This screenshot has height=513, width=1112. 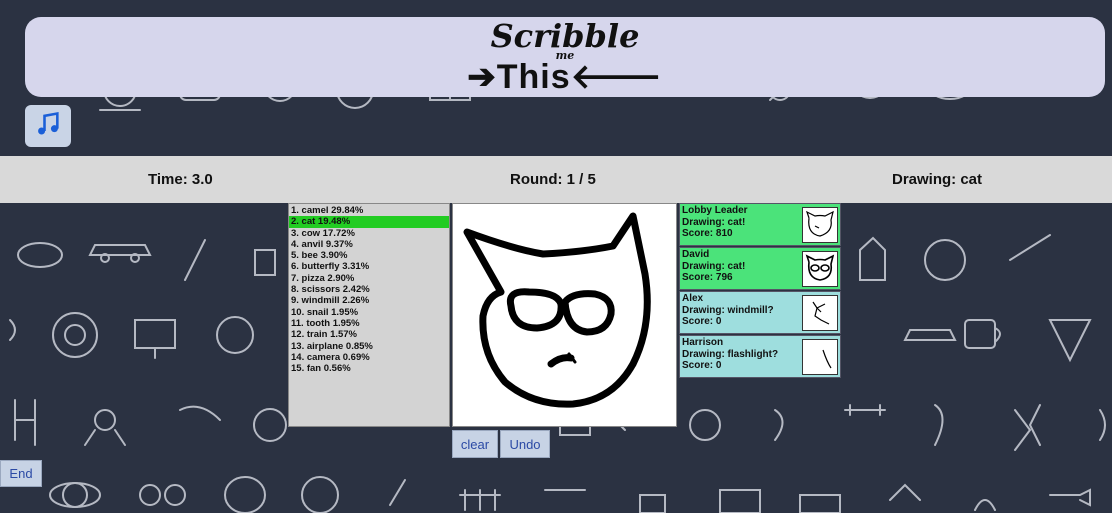 I want to click on player-card: Alex Drawing: windmill? Score: 0, so click(x=760, y=312).